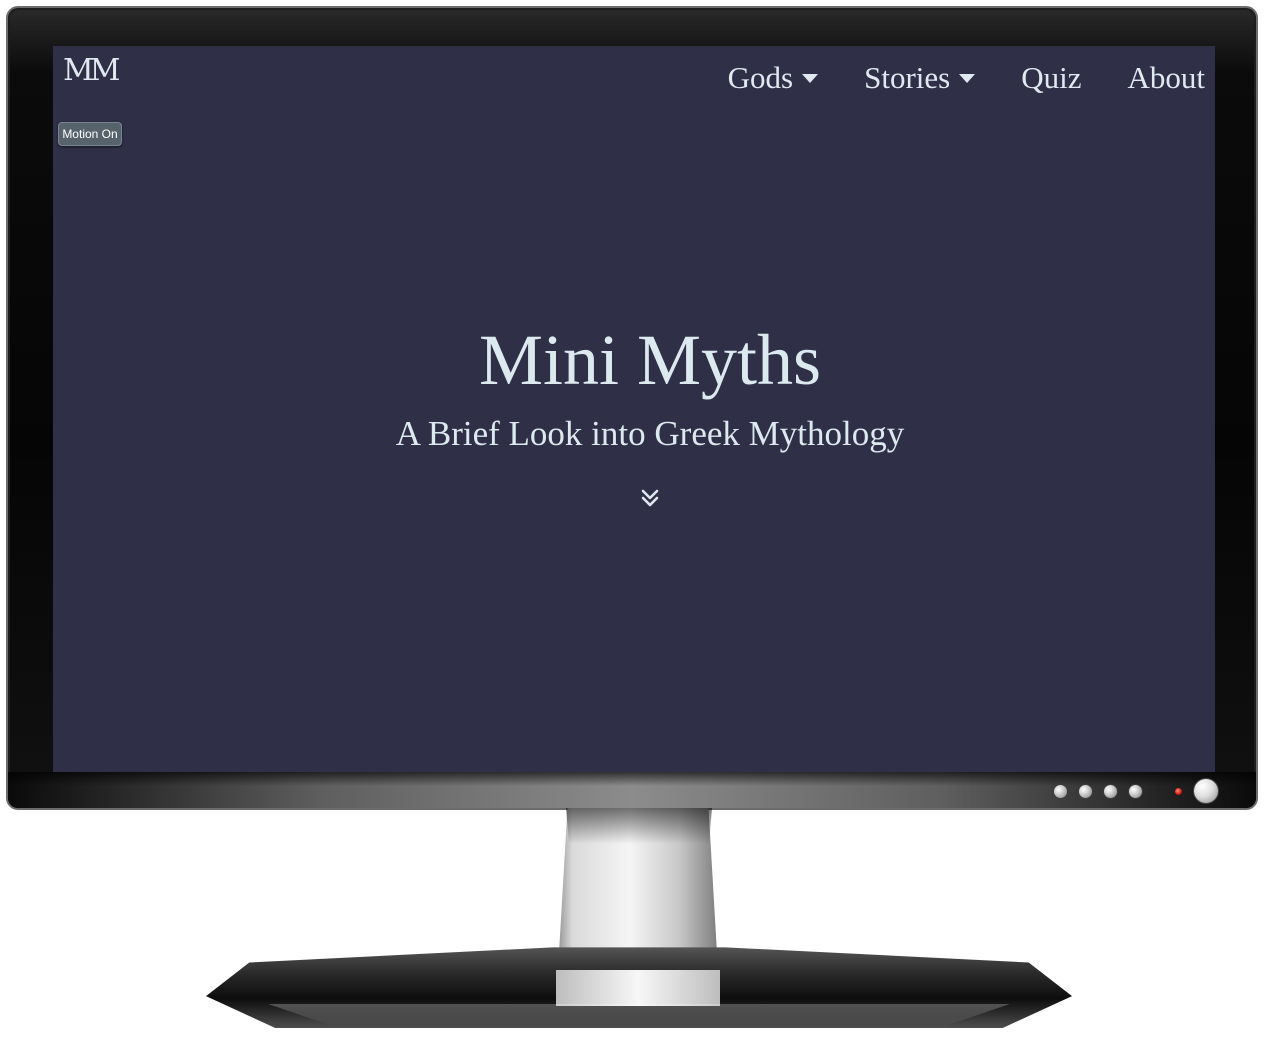  Describe the element at coordinates (639, 1015) in the screenshot. I see `monitor-stand-highlight` at that location.